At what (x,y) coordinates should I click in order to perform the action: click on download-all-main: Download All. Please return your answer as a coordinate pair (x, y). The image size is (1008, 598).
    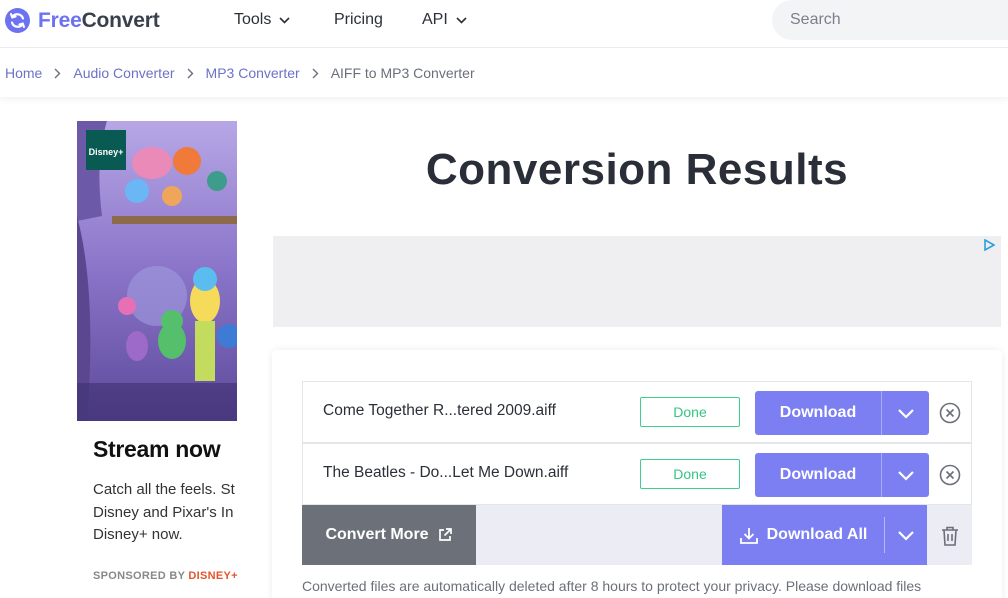
    Looking at the image, I should click on (803, 535).